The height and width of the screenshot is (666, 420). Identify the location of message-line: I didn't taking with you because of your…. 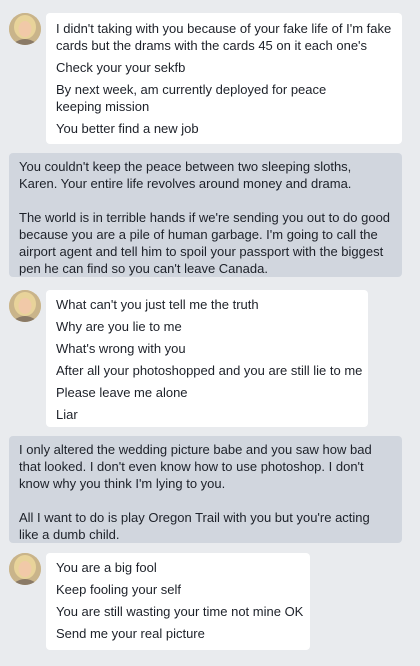
(224, 28).